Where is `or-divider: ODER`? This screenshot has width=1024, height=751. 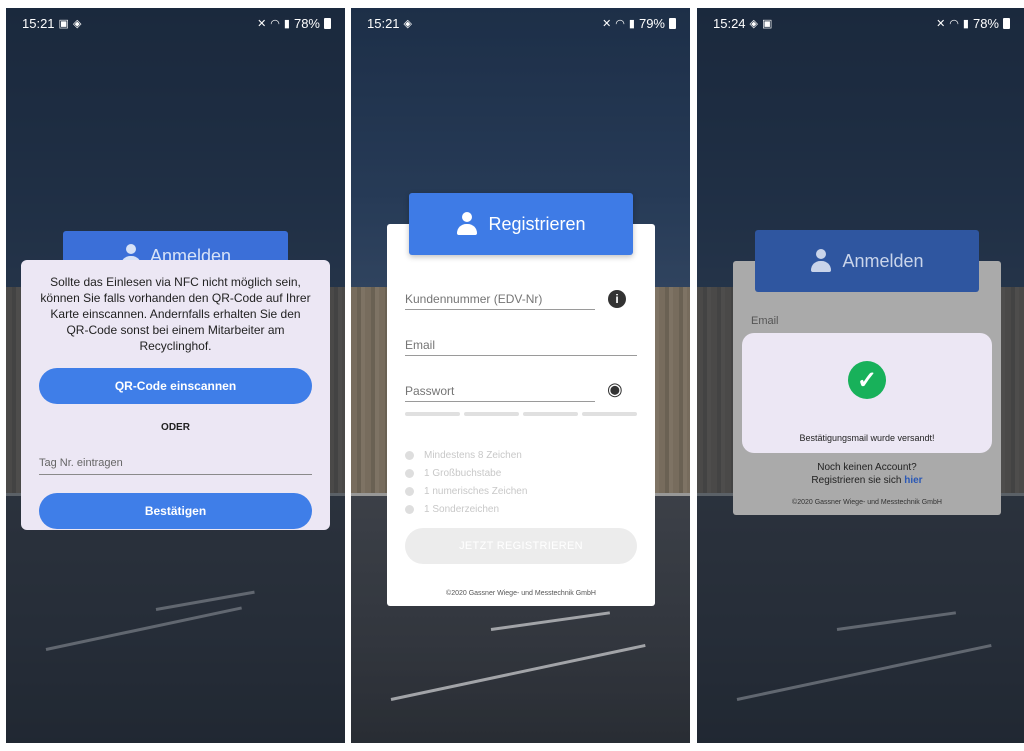 or-divider: ODER is located at coordinates (175, 427).